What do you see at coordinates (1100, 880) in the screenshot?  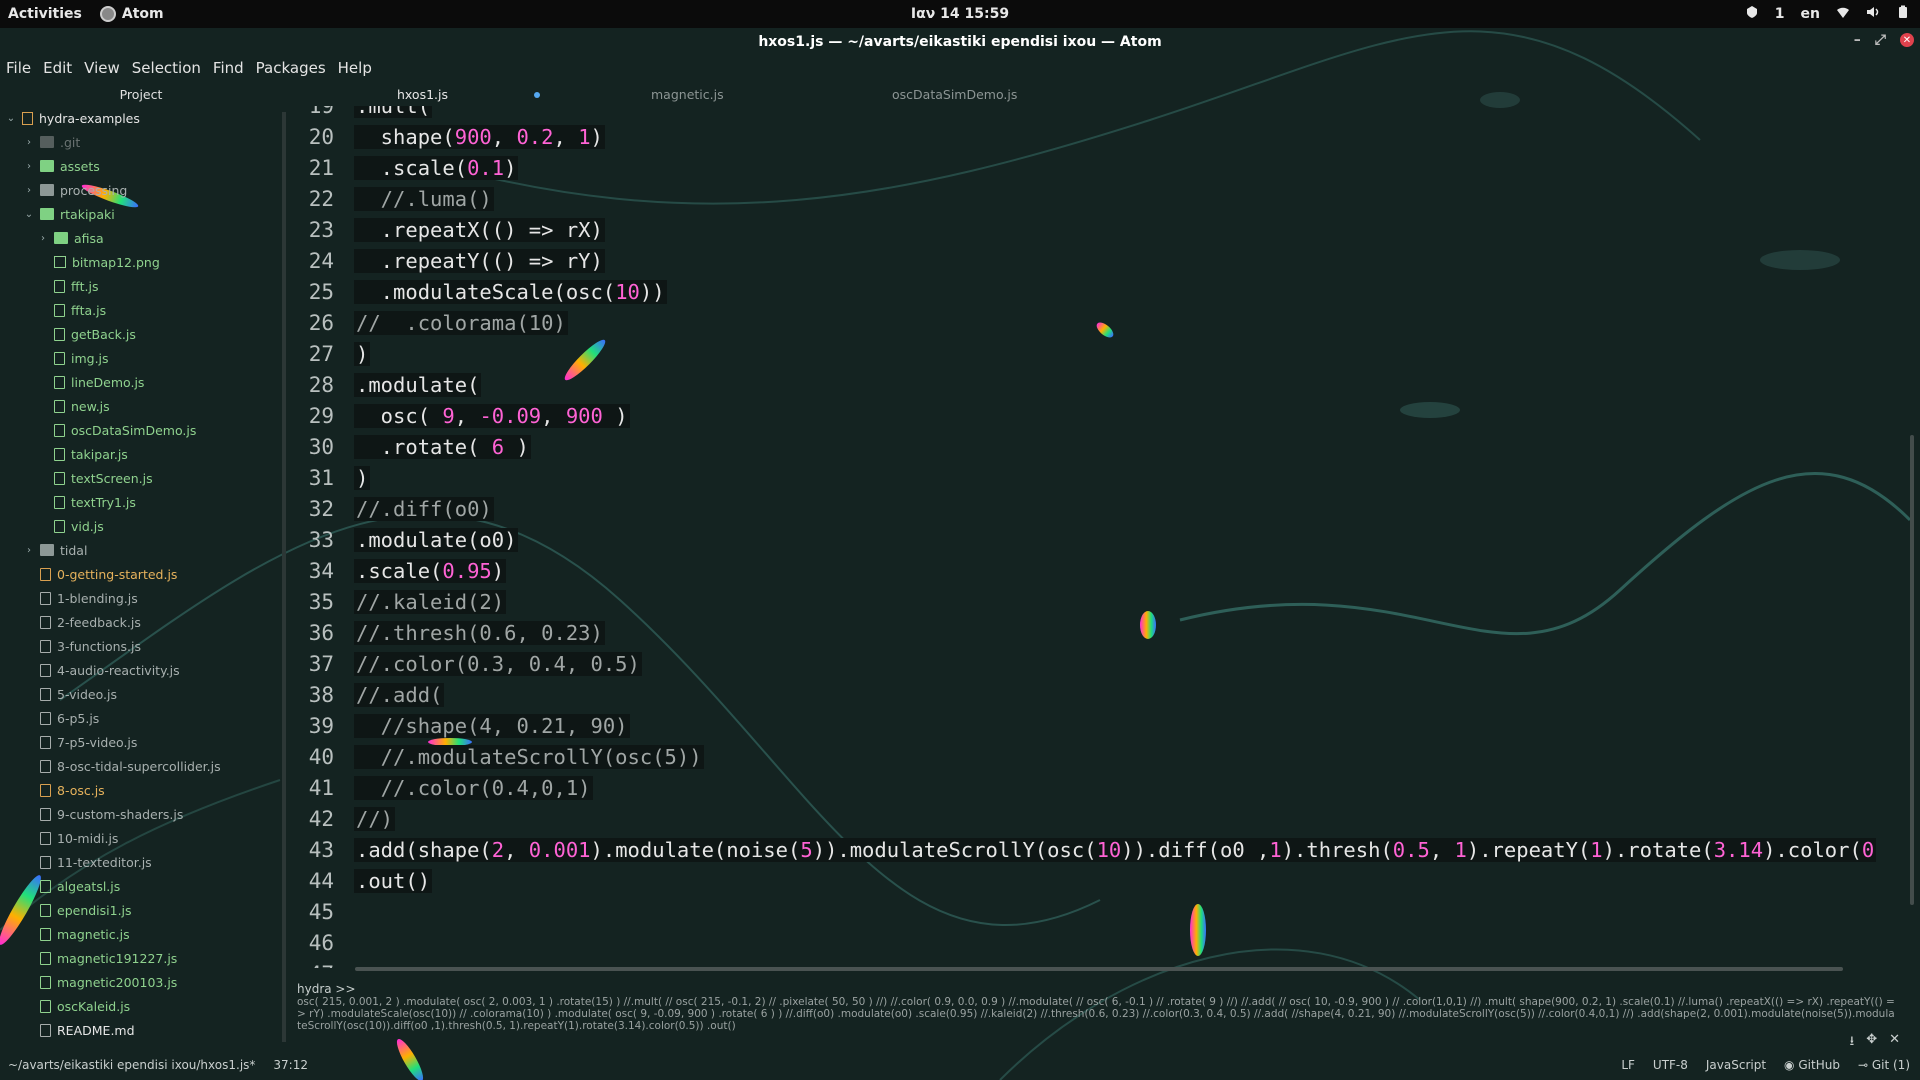 I see `code-line: 44 .out()` at bounding box center [1100, 880].